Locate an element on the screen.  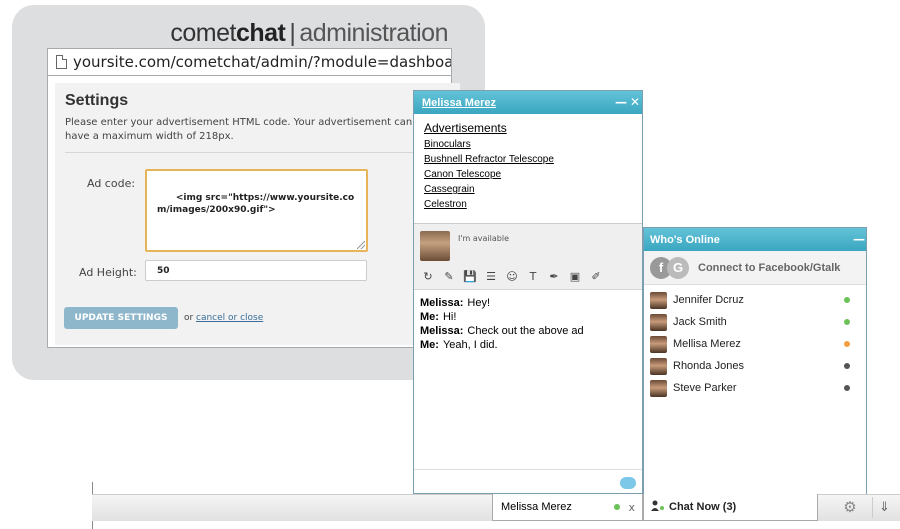
ad-link: Canon Telescope is located at coordinates (528, 174).